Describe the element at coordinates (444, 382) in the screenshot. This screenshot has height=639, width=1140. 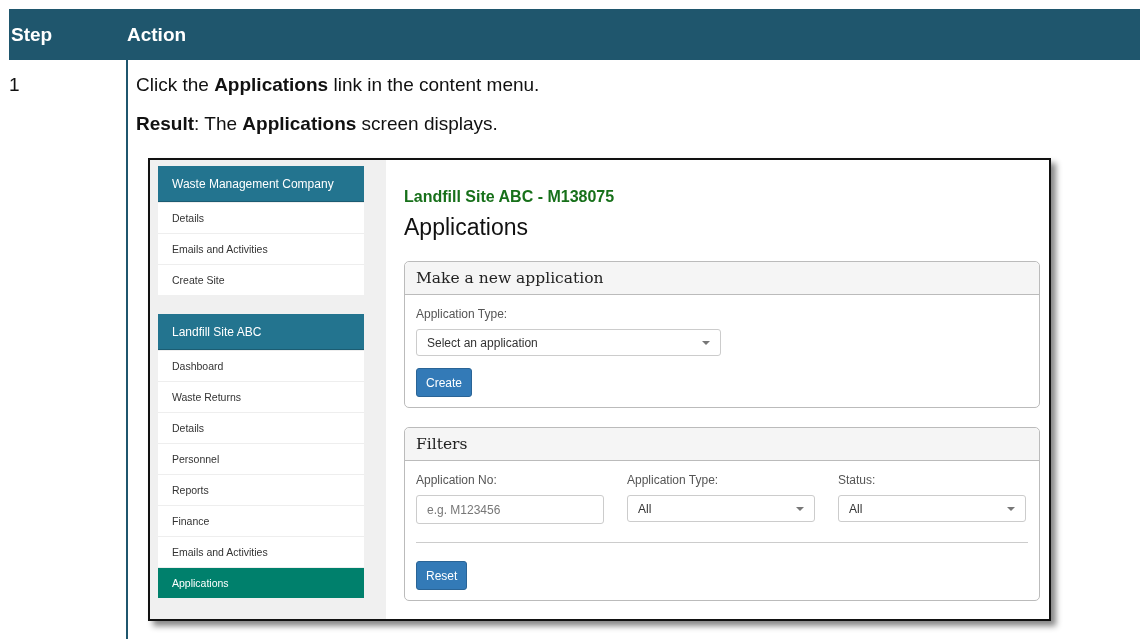
I see `create-button: Create` at that location.